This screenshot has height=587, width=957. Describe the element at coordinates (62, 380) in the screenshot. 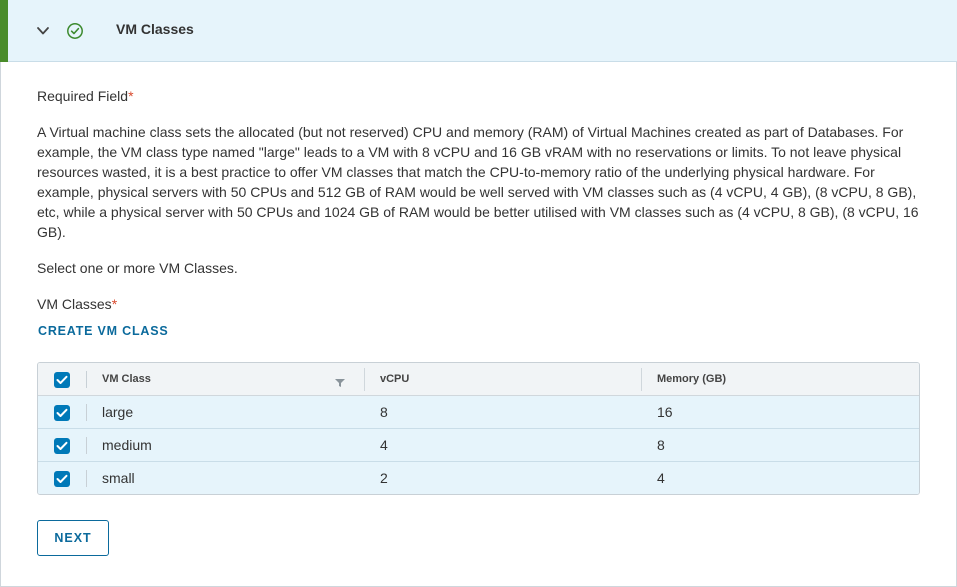

I see `select-all-checkbox` at that location.